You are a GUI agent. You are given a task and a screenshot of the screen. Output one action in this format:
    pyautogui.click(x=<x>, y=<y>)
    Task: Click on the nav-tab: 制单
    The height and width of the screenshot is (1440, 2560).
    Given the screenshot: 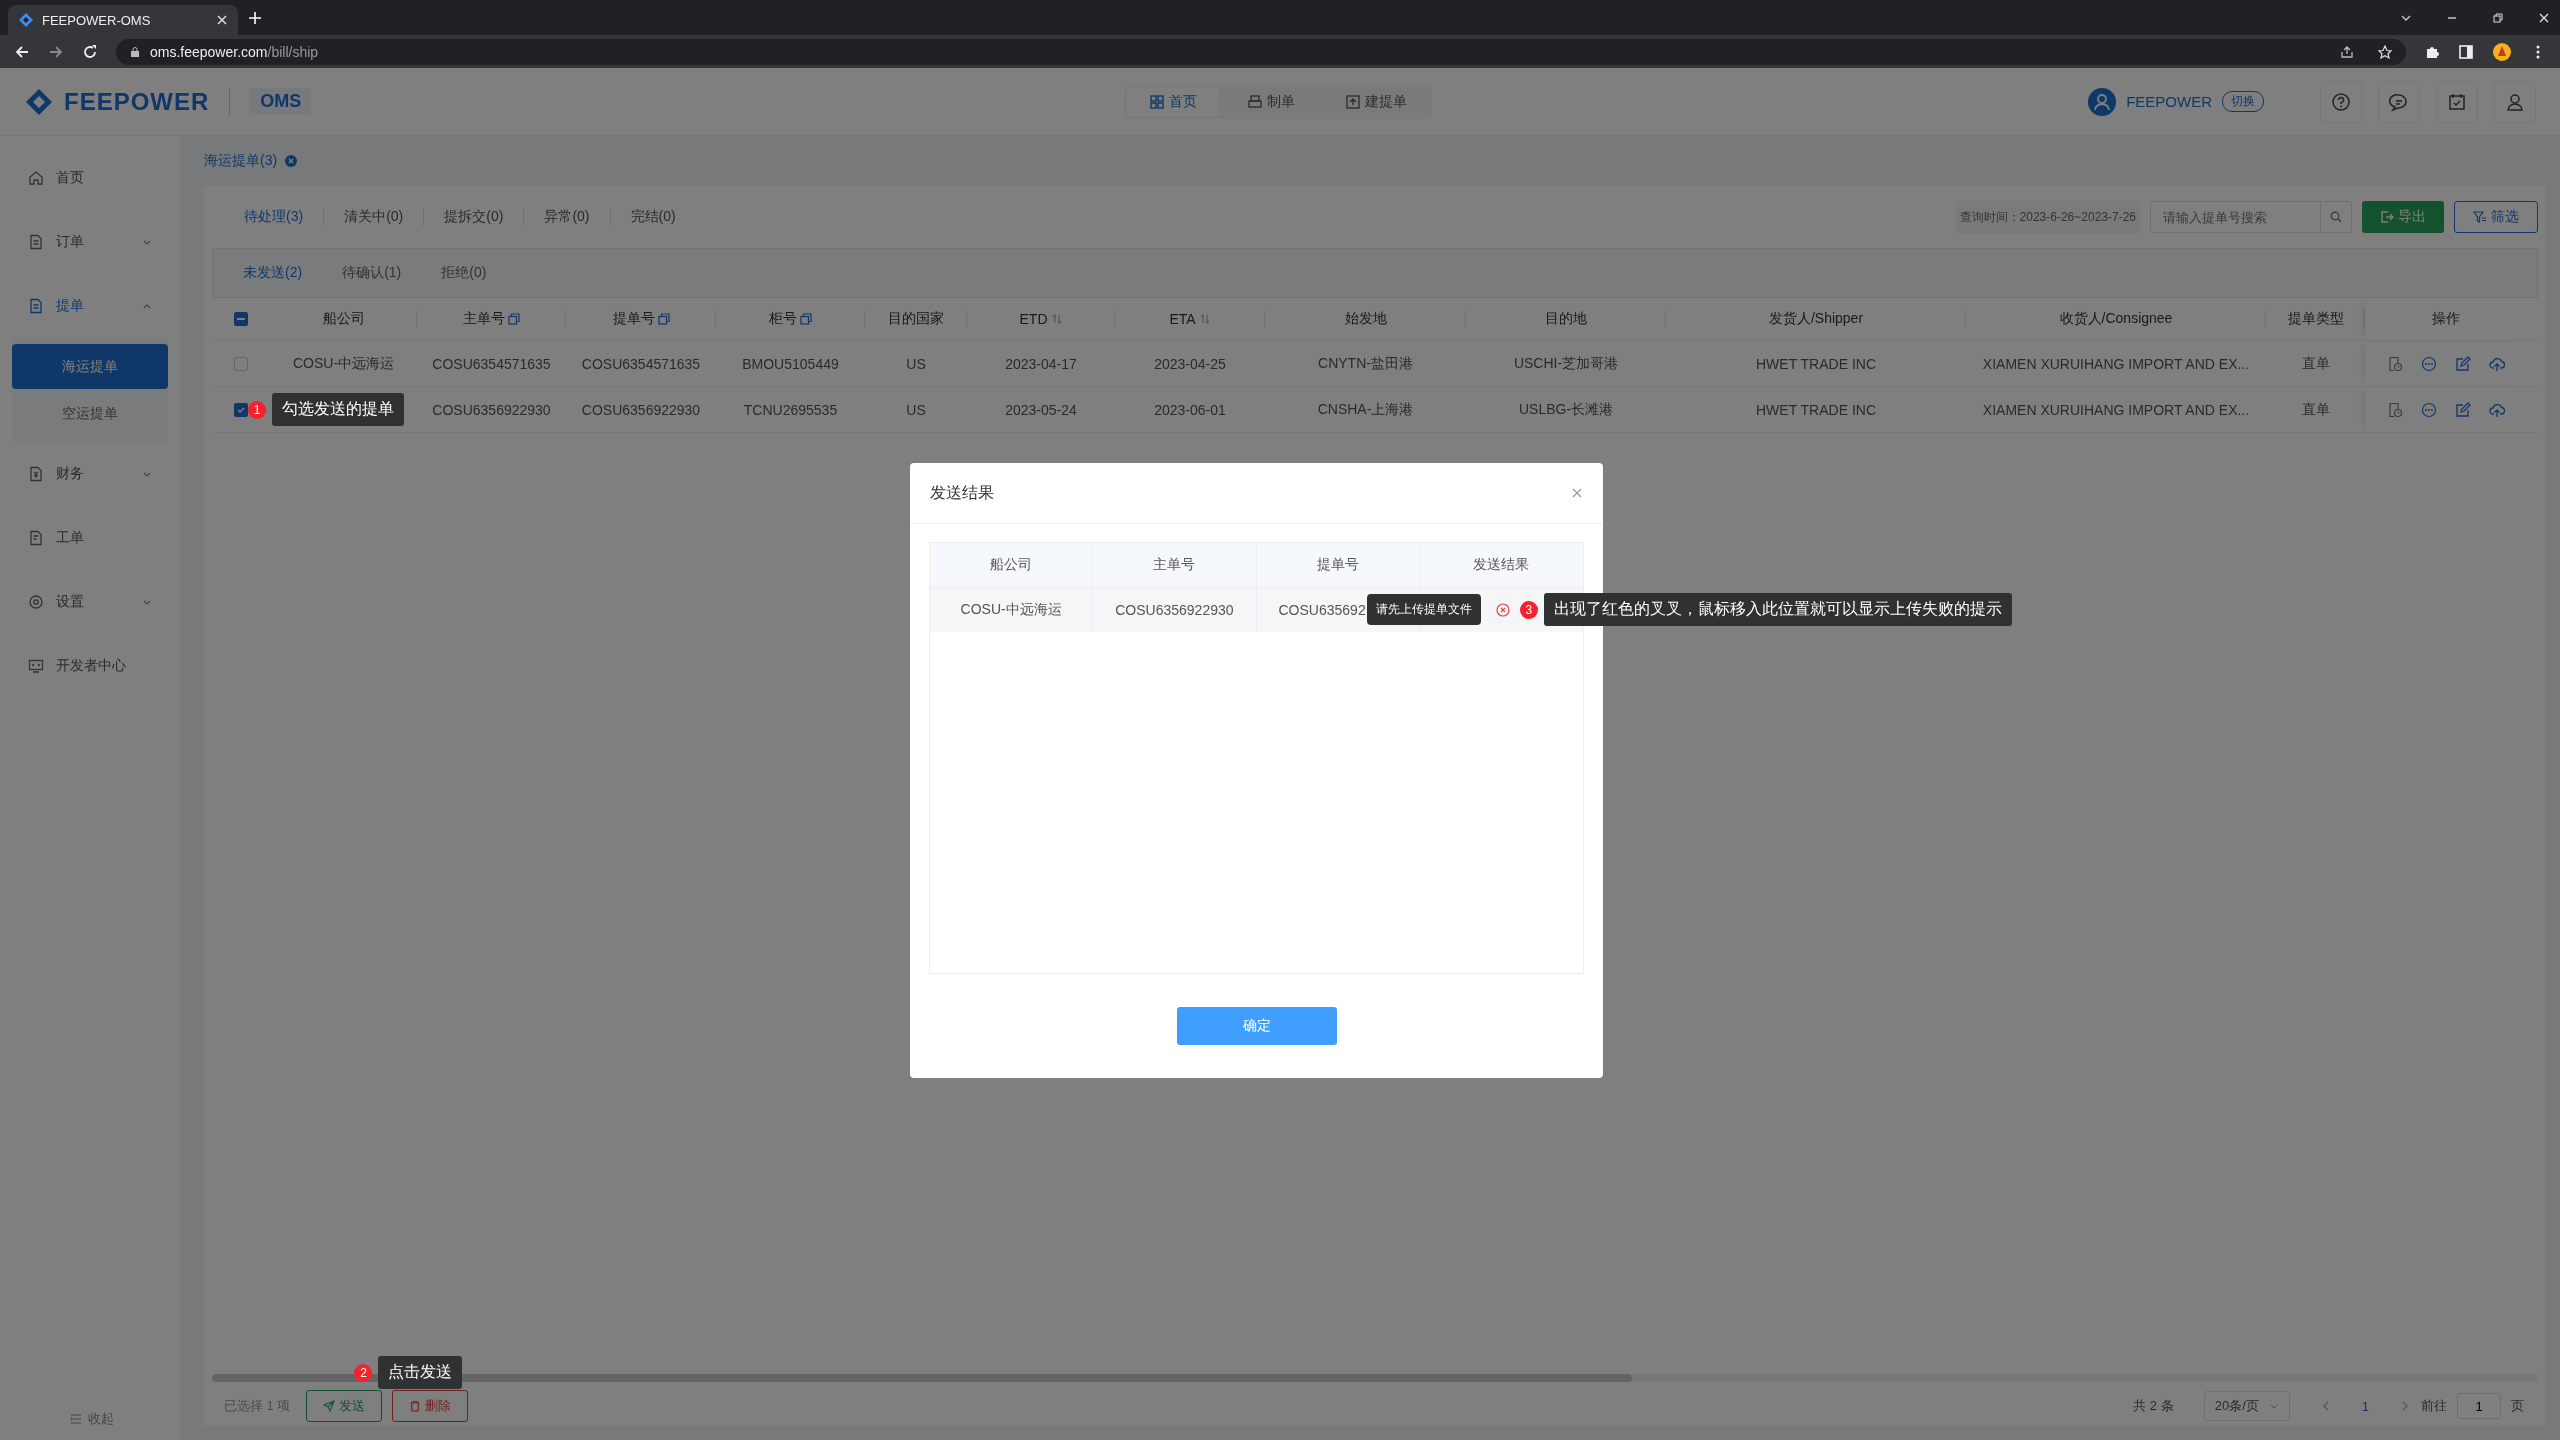 What is the action you would take?
    pyautogui.click(x=1271, y=101)
    